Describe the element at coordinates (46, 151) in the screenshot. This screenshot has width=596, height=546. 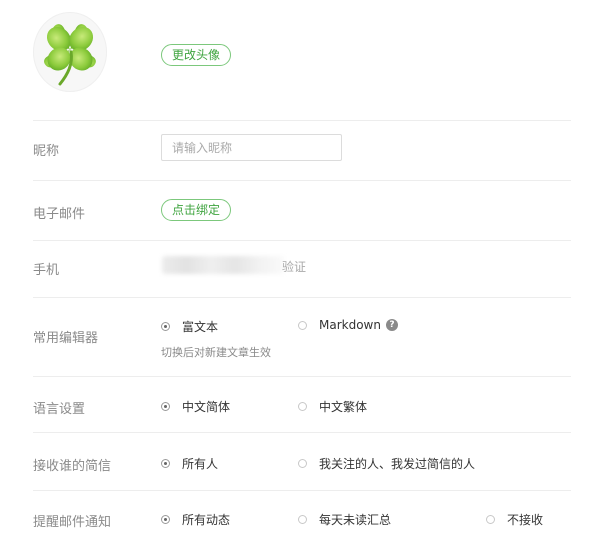
I see `nickname-label: 昵称` at that location.